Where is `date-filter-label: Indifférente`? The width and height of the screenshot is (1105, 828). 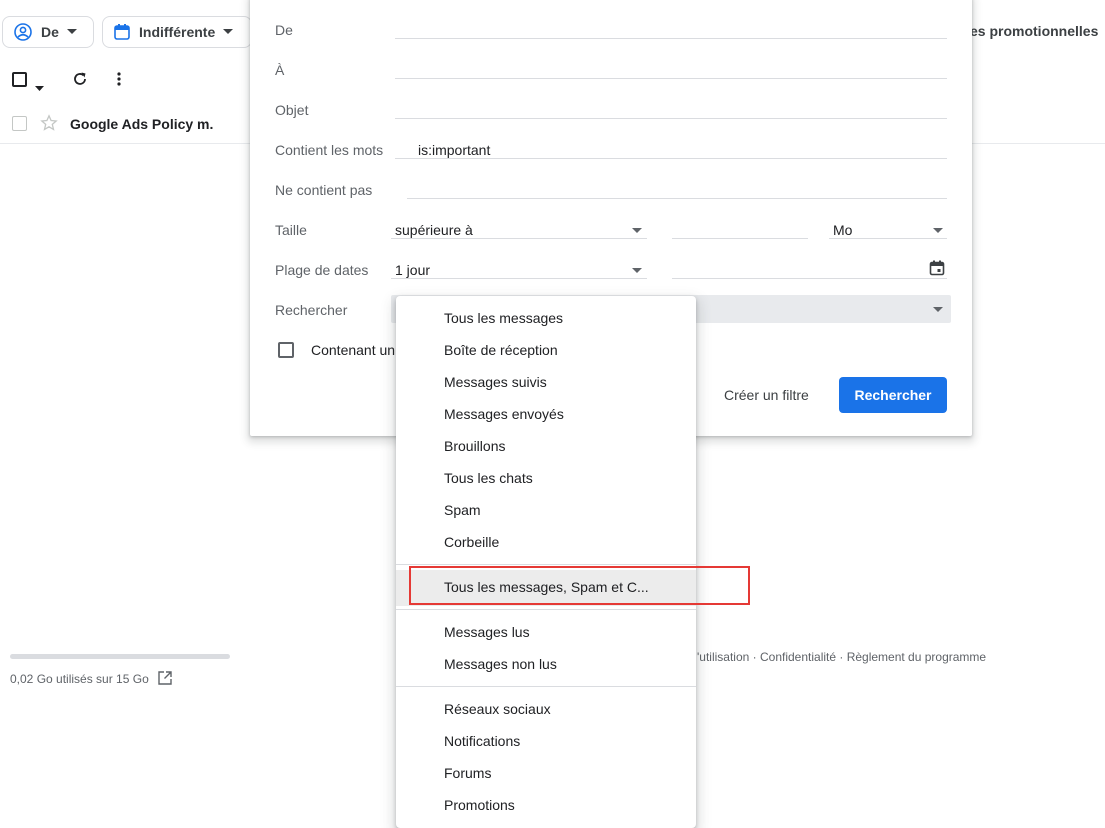
date-filter-label: Indifférente is located at coordinates (177, 32).